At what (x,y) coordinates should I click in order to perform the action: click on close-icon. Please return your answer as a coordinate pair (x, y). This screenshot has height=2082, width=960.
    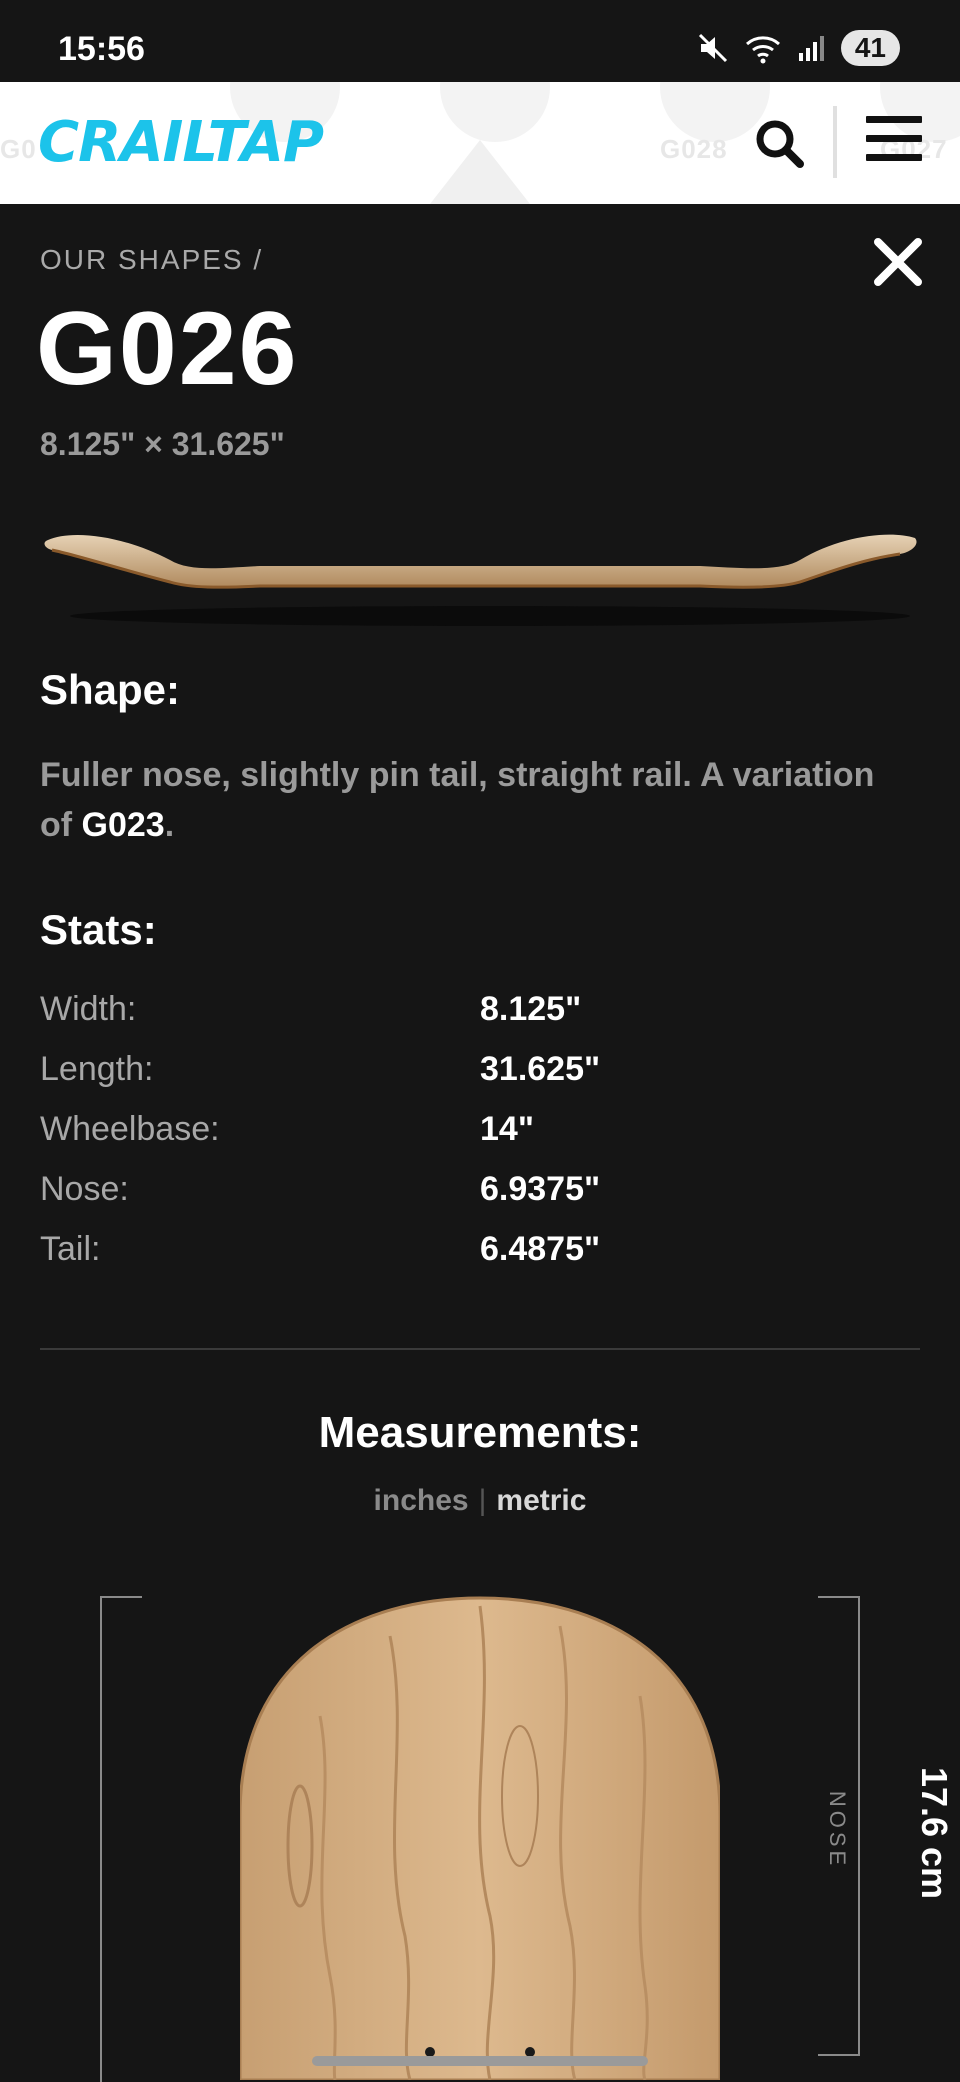
    Looking at the image, I should click on (898, 262).